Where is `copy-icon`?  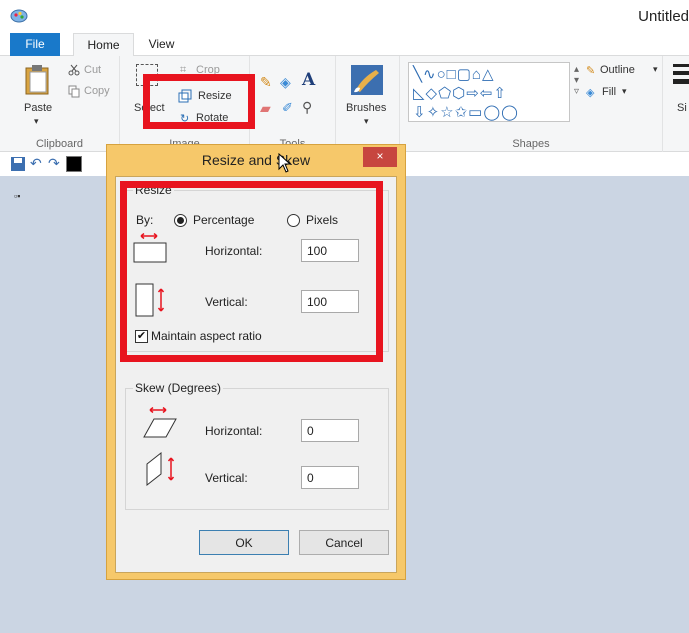
copy-icon is located at coordinates (74, 91).